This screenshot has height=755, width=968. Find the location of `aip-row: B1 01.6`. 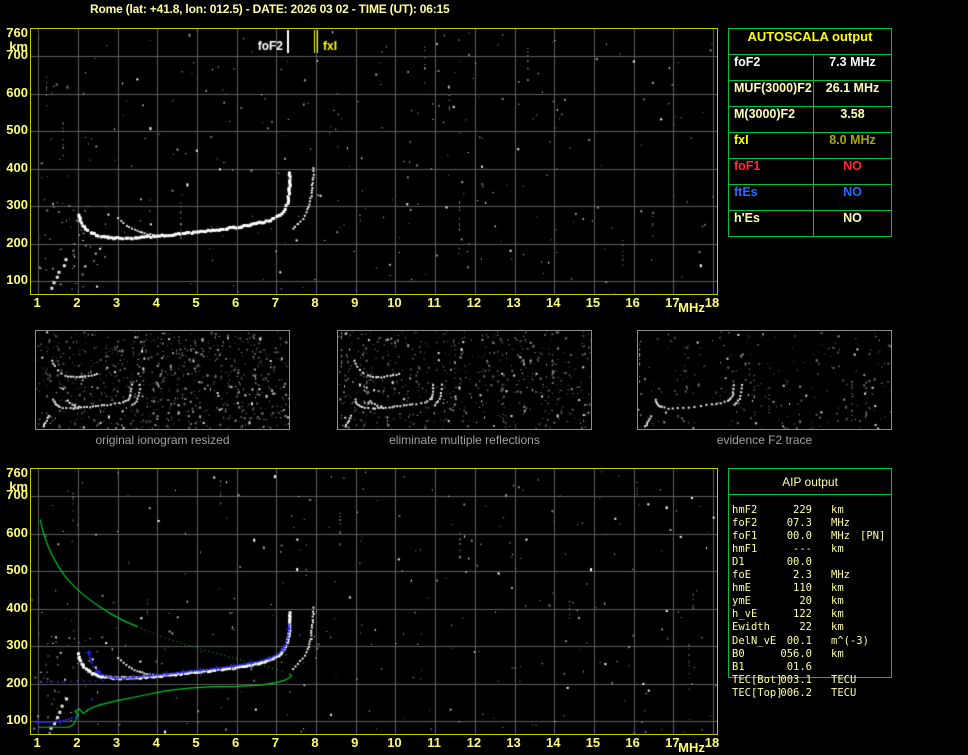

aip-row: B1 01.6 is located at coordinates (813, 667).